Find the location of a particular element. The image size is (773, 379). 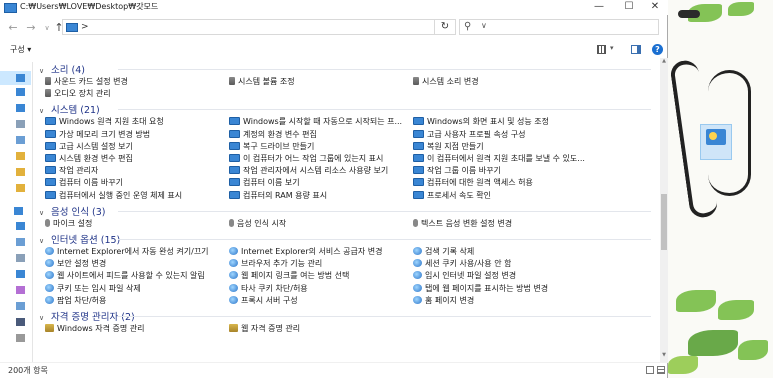

list-item: 브라우저 추가 기능 관리 is located at coordinates (275, 264).